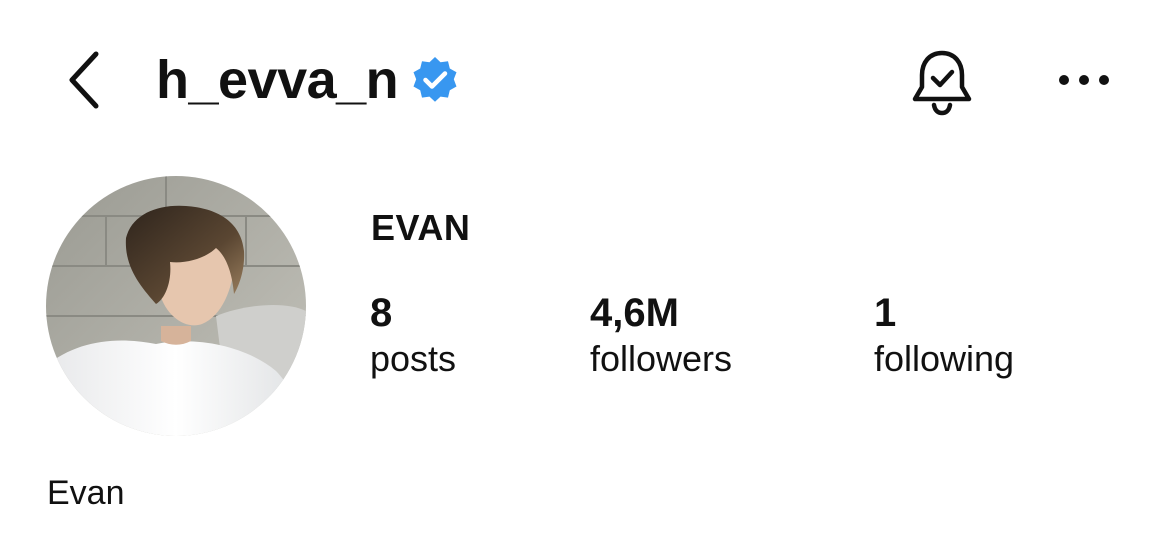 This screenshot has width=1169, height=545. What do you see at coordinates (413, 336) in the screenshot?
I see `posts-stat: 8 posts` at bounding box center [413, 336].